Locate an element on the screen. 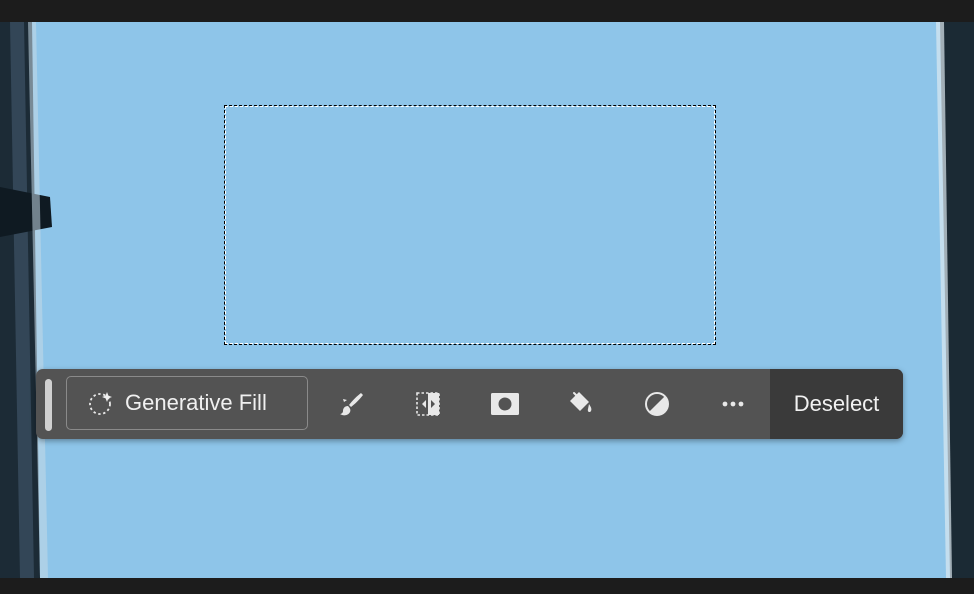  generative-fill-icon is located at coordinates (101, 403).